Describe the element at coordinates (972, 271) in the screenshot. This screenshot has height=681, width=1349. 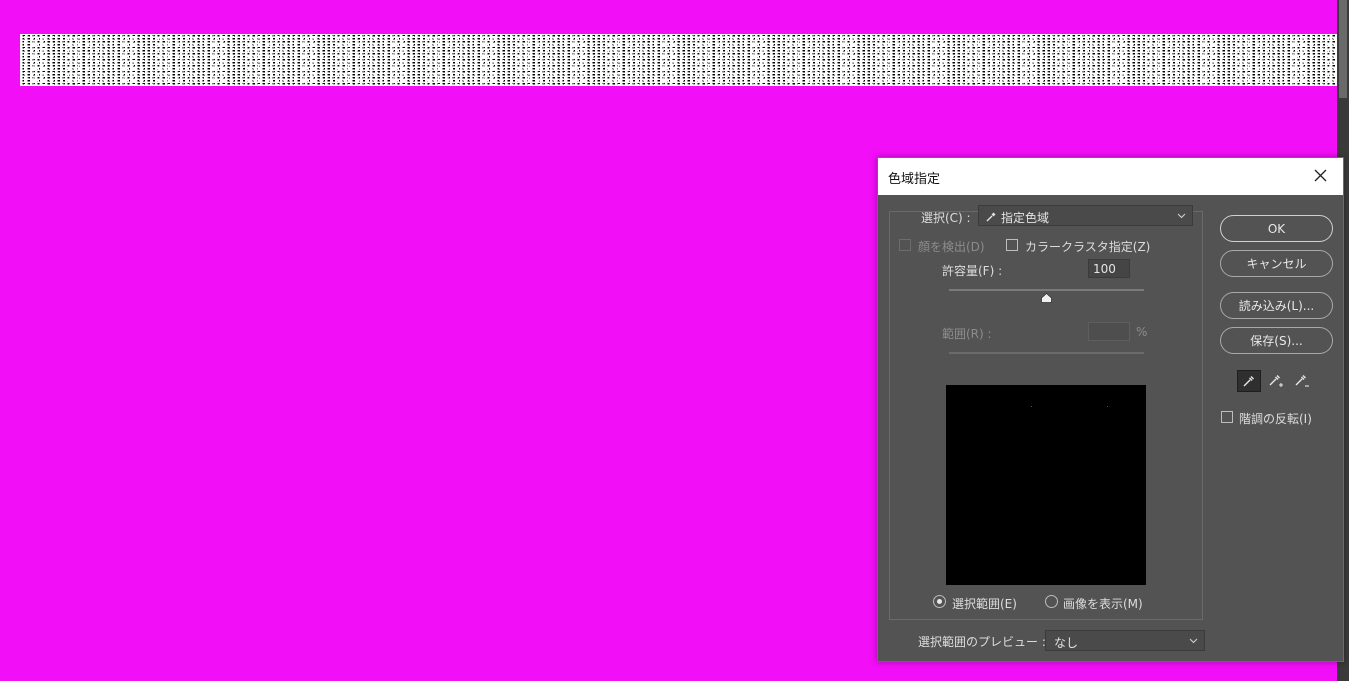
I see `fuzziness-label: 許容量(F) :` at that location.